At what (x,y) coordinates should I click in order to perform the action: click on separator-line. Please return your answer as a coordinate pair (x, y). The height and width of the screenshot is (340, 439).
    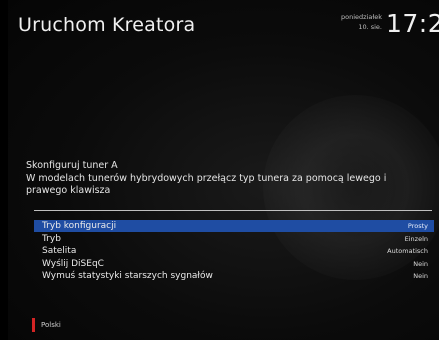
    Looking at the image, I should click on (233, 210).